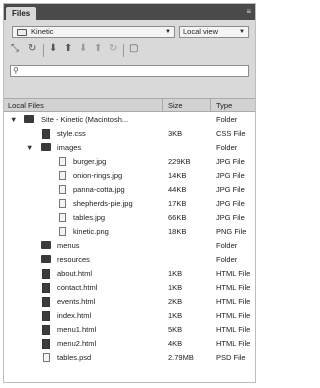 The height and width of the screenshot is (388, 320). Describe the element at coordinates (46, 357) in the screenshot. I see `psd-file-icon` at that location.